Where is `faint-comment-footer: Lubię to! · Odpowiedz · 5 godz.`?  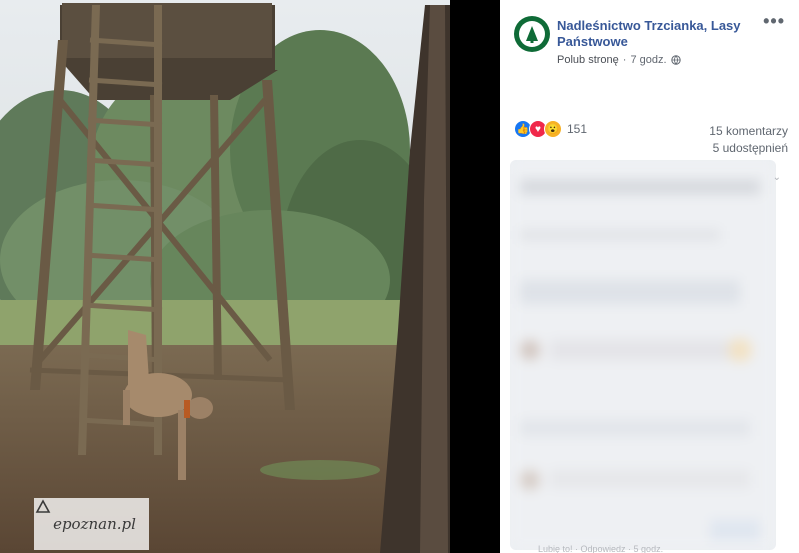
faint-comment-footer: Lubię to! · Odpowiedz · 5 godz. is located at coordinates (601, 548).